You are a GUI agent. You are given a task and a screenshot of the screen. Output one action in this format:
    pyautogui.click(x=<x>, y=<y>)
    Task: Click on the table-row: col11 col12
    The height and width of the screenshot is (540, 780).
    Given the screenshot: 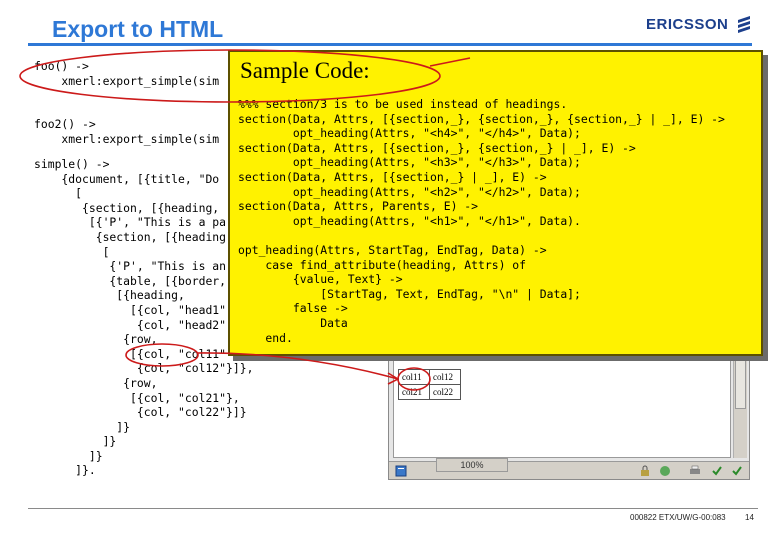 What is the action you would take?
    pyautogui.click(x=429, y=377)
    